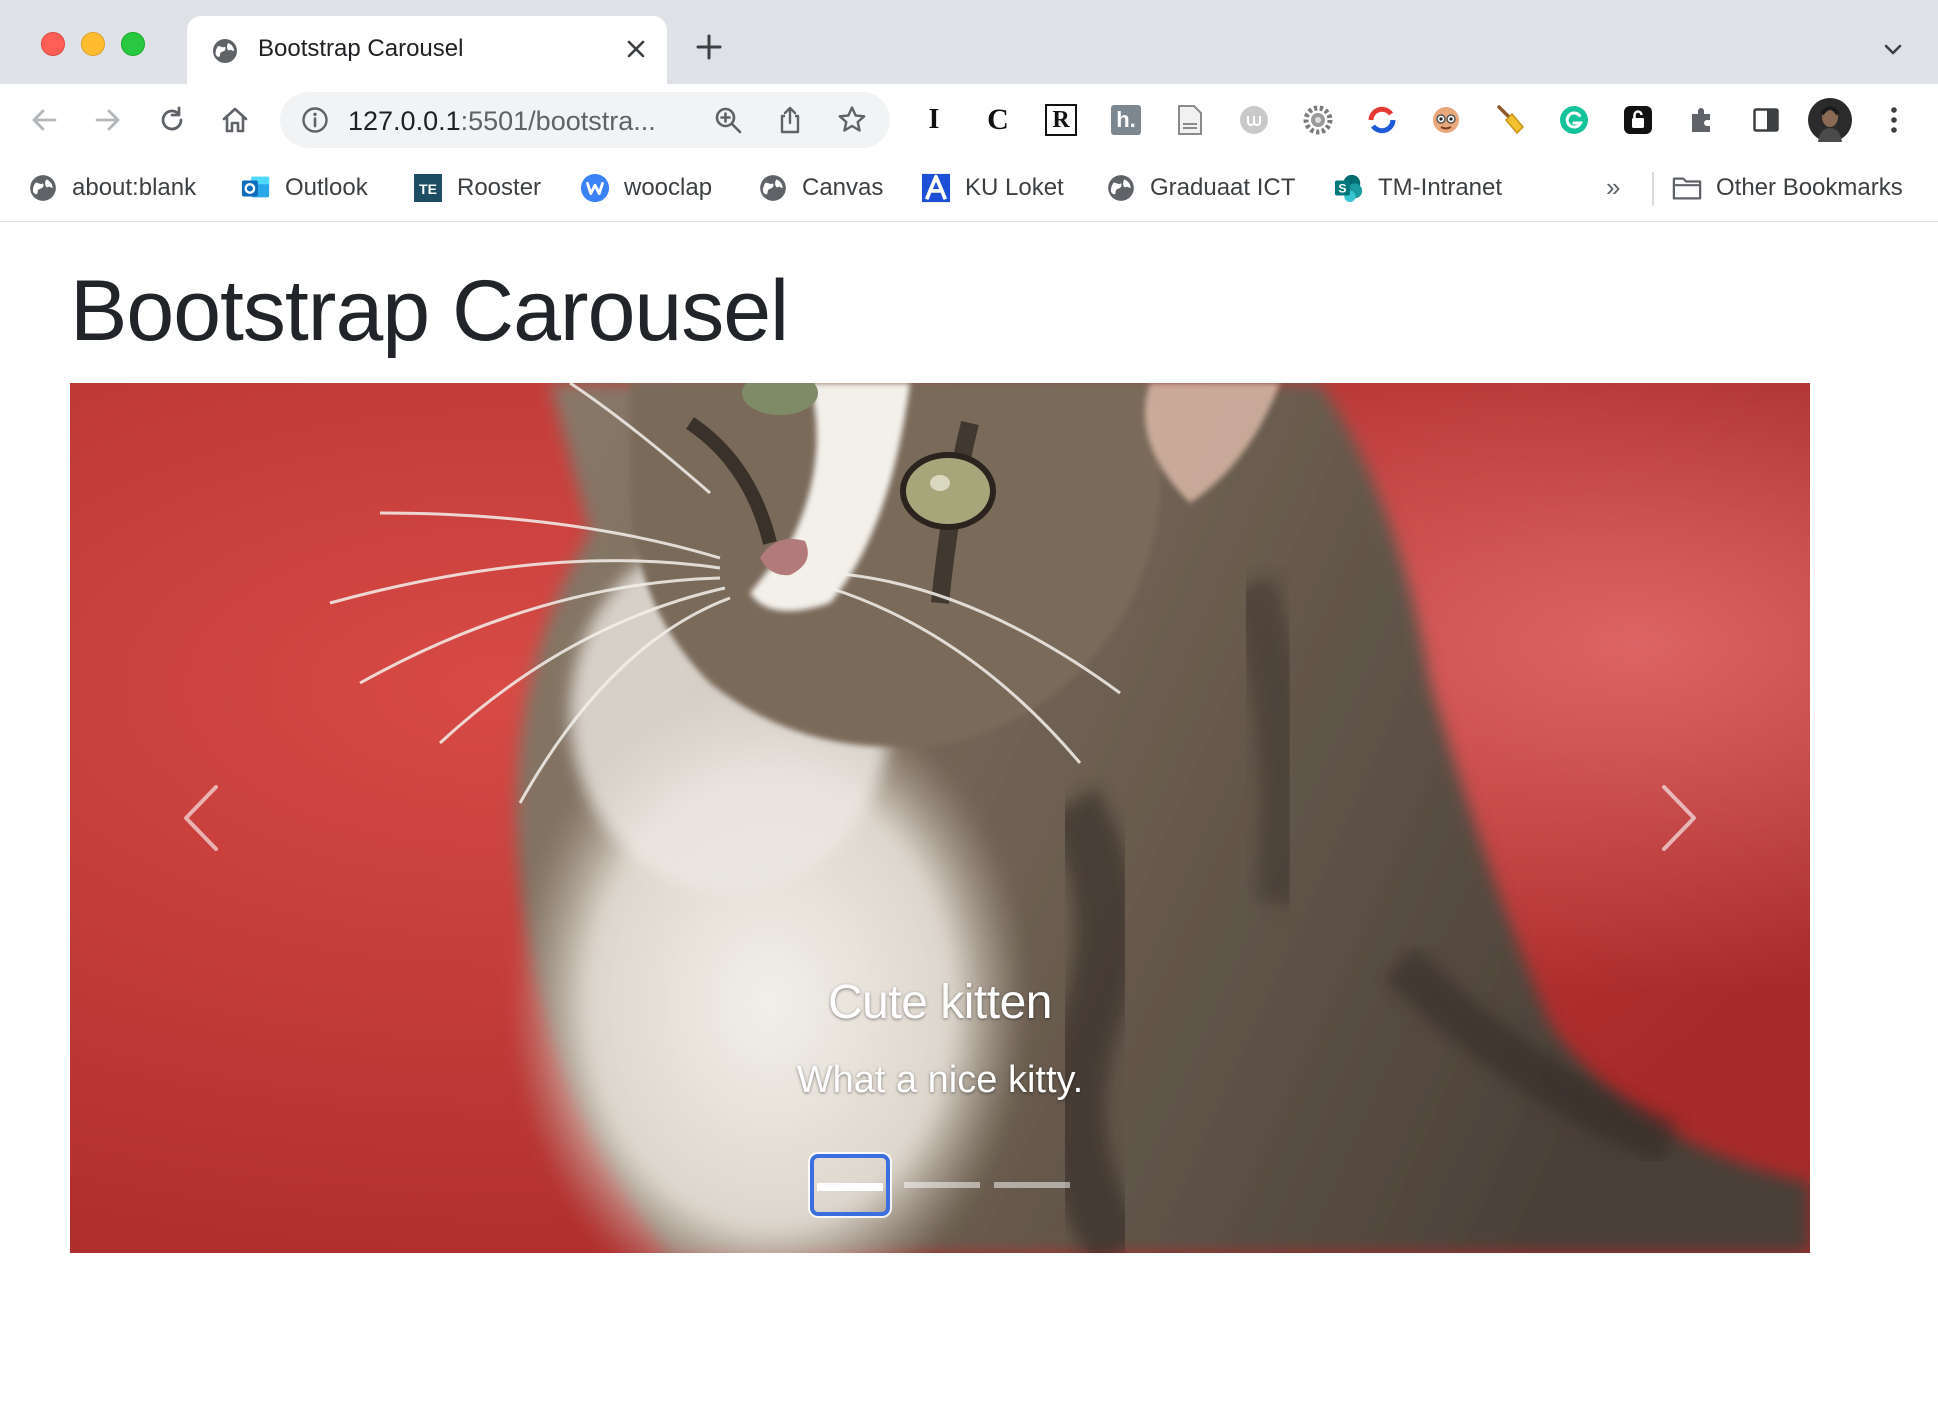 Image resolution: width=1938 pixels, height=1418 pixels. I want to click on home-icon, so click(235, 120).